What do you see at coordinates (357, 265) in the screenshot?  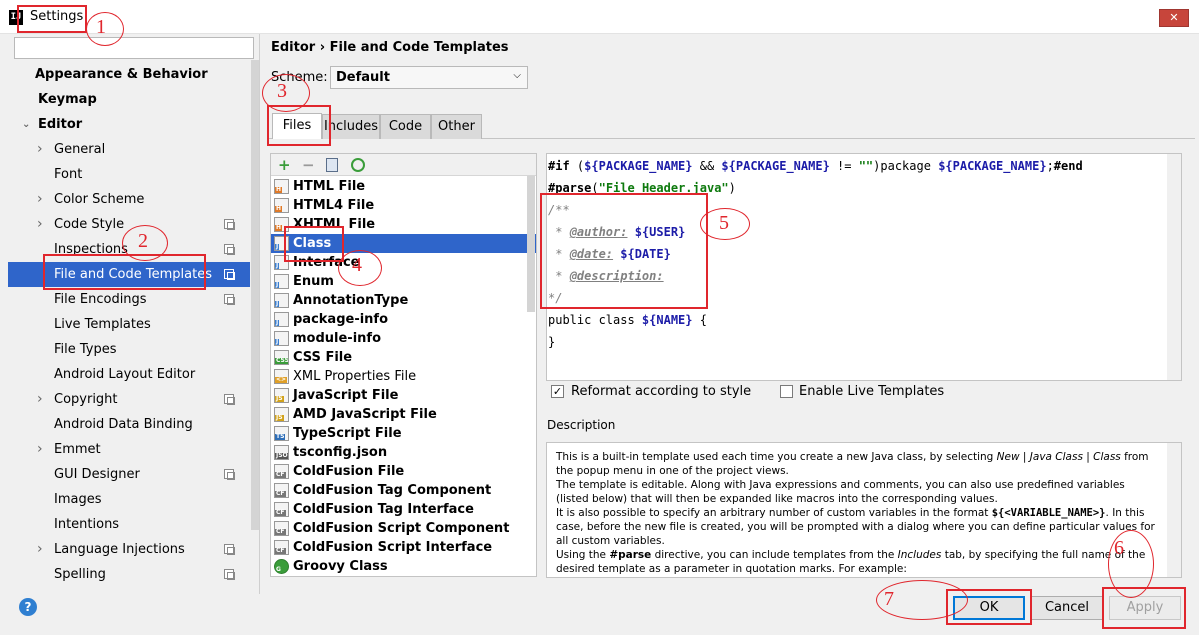 I see `annotation-number-4: 4` at bounding box center [357, 265].